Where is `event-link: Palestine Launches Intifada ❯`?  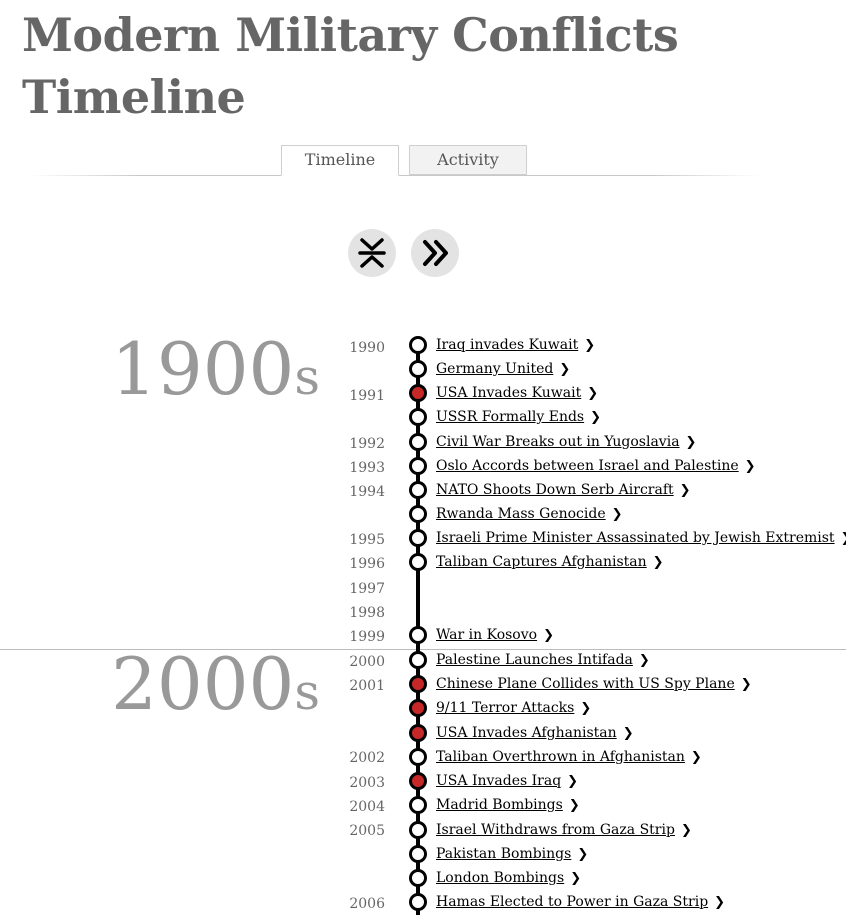
event-link: Palestine Launches Intifada ❯ is located at coordinates (543, 660).